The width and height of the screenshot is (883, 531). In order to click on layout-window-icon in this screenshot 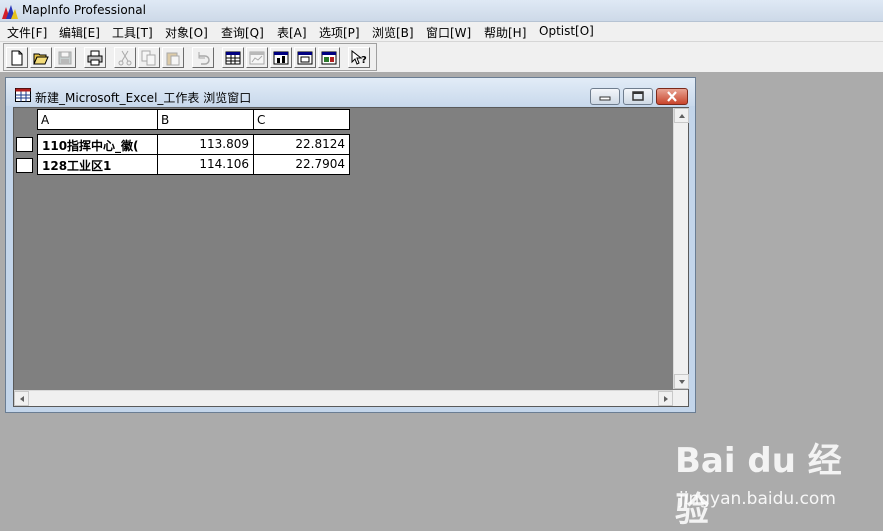, I will do `click(305, 58)`.